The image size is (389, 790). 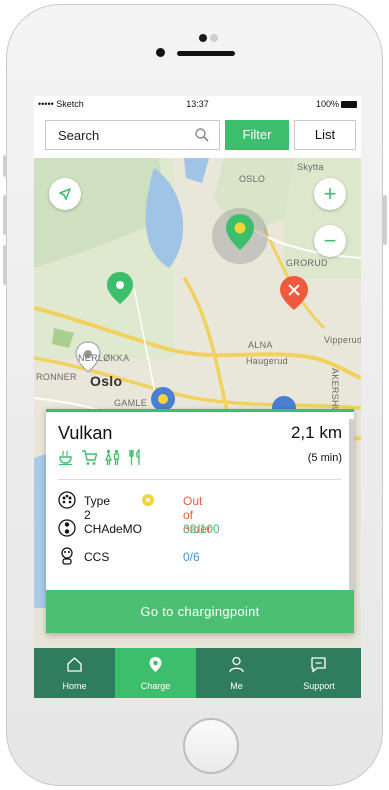 What do you see at coordinates (65, 458) in the screenshot?
I see `cafe-icon` at bounding box center [65, 458].